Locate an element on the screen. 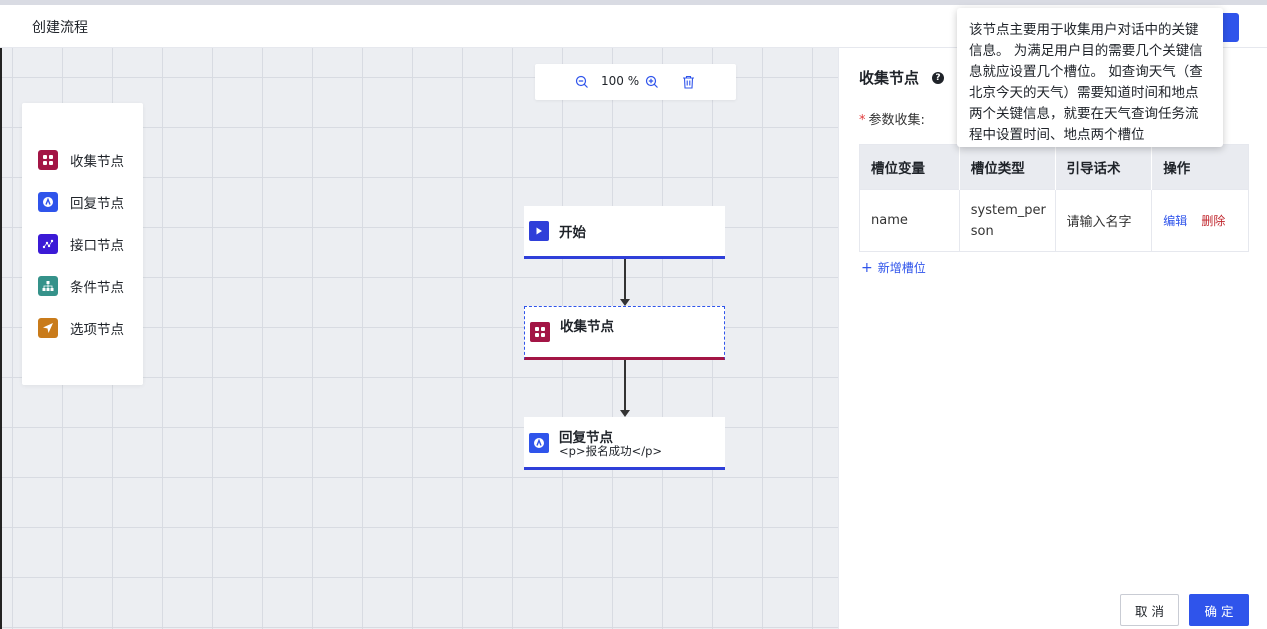  send-icon is located at coordinates (48, 328).